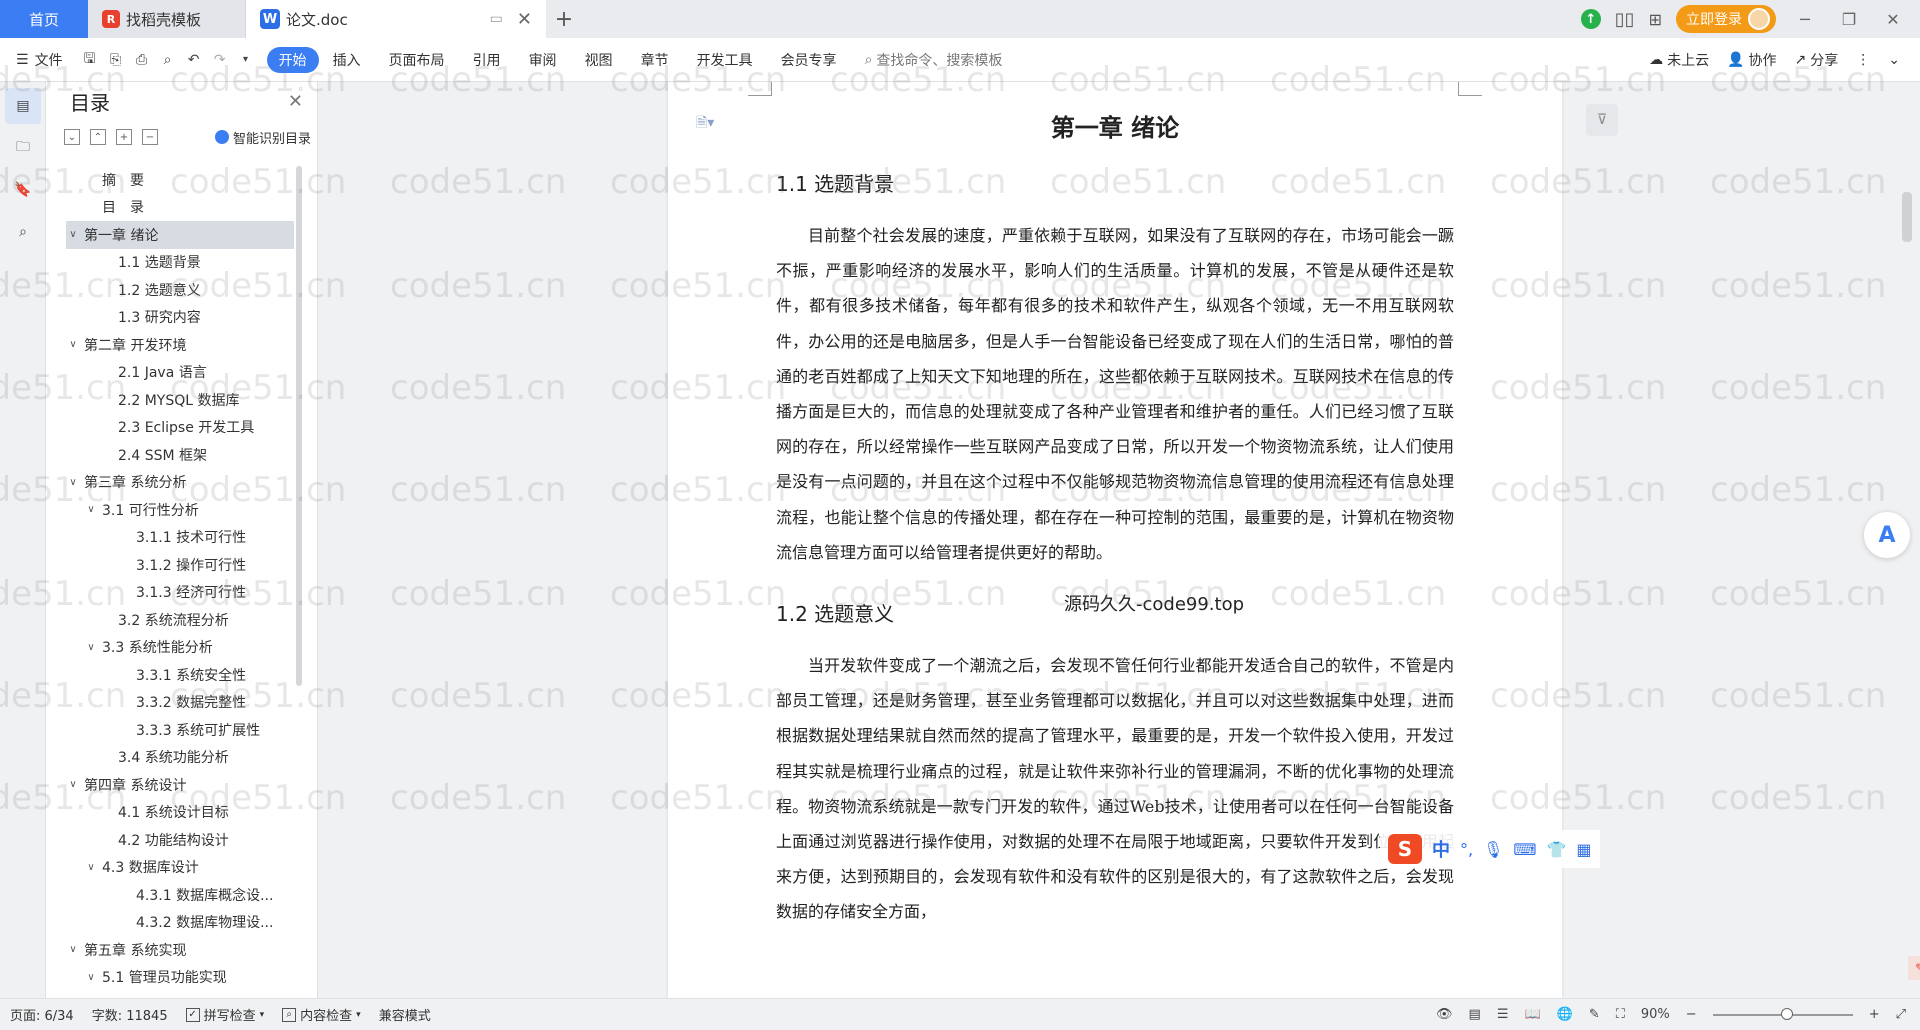  What do you see at coordinates (1907, 217) in the screenshot?
I see `vertical-scrollbar` at bounding box center [1907, 217].